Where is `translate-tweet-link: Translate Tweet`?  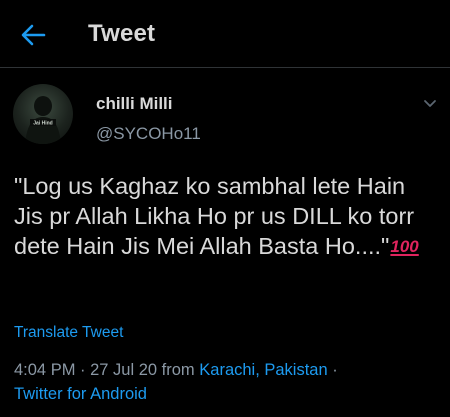 translate-tweet-link: Translate Tweet is located at coordinates (68, 333).